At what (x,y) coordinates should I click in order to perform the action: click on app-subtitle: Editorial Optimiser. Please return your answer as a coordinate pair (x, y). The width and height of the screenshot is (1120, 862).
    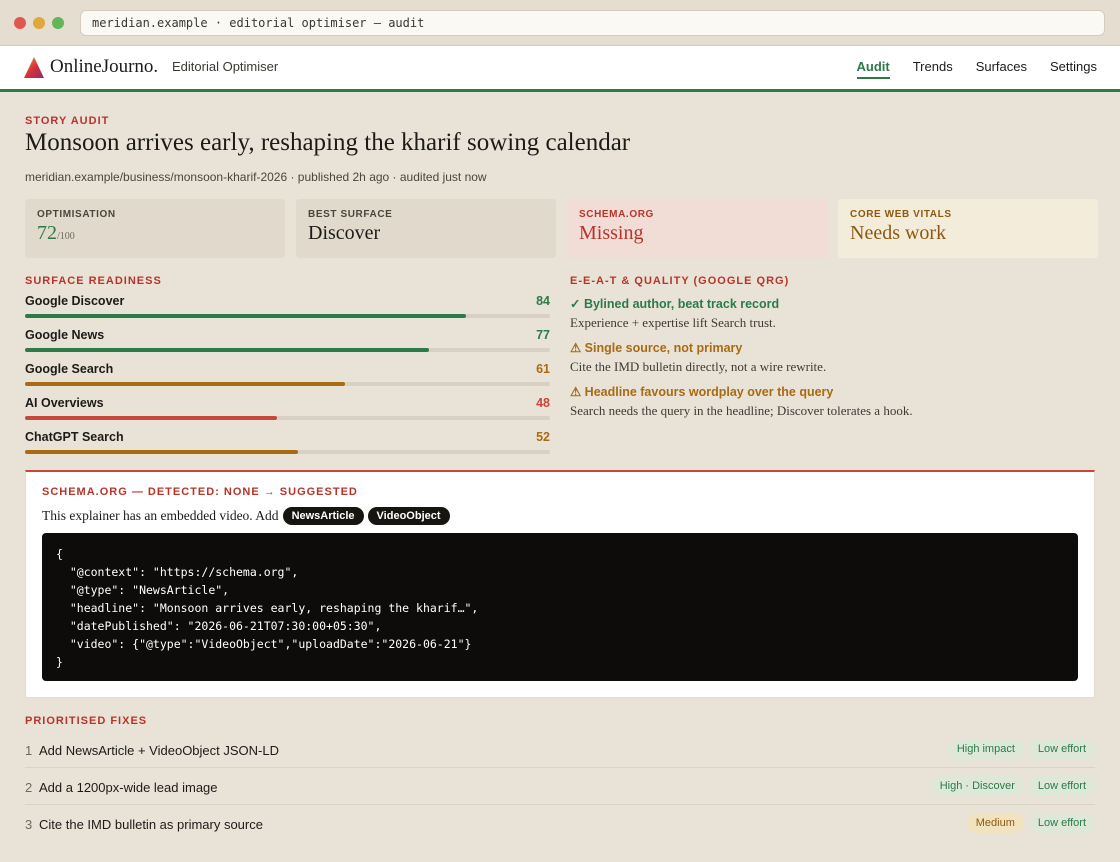
    Looking at the image, I should click on (225, 66).